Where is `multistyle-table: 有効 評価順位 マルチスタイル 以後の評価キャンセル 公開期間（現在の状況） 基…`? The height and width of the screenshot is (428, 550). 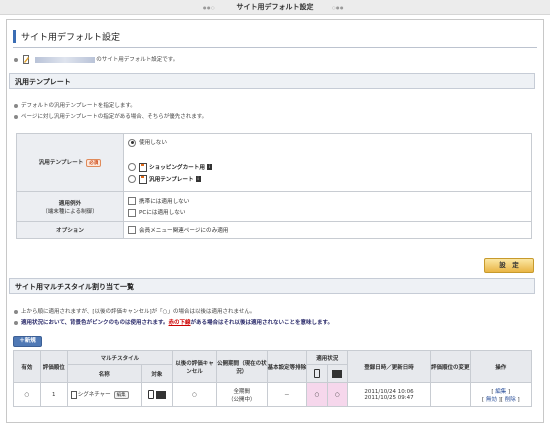
multistyle-table: 有効 評価順位 マルチスタイル 以後の評価キャンセル 公開期間（現在の状況） 基… is located at coordinates (273, 378).